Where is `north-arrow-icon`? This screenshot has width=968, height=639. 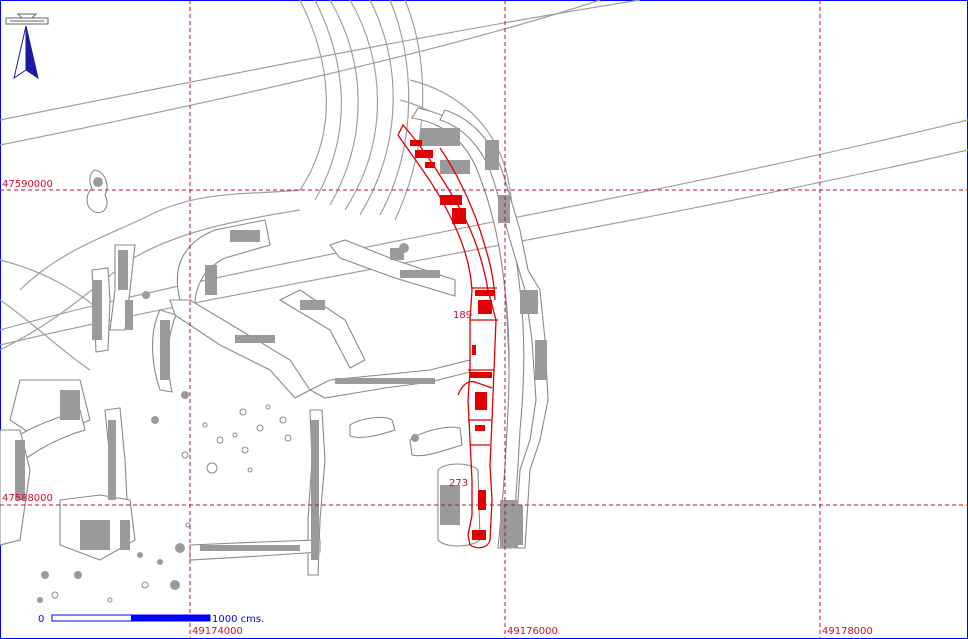 north-arrow-icon is located at coordinates (27, 46).